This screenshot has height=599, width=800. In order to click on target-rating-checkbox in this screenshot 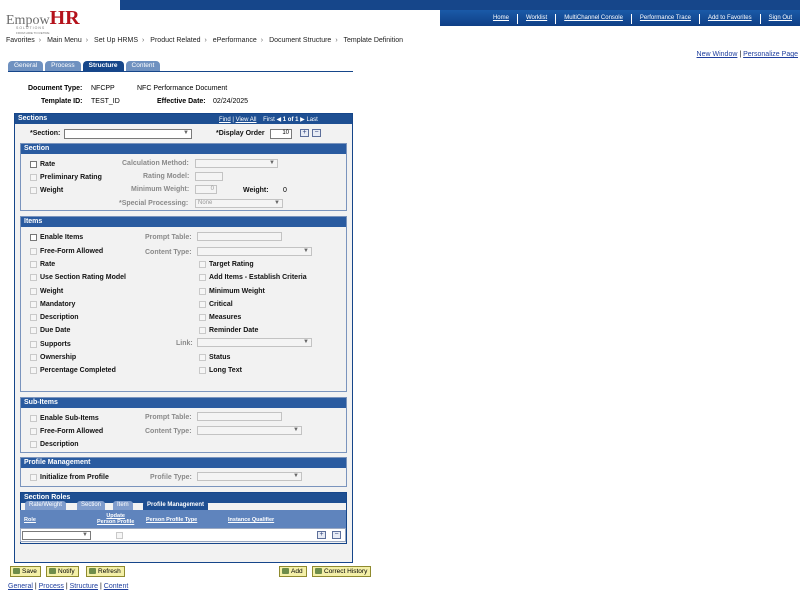, I will do `click(202, 264)`.